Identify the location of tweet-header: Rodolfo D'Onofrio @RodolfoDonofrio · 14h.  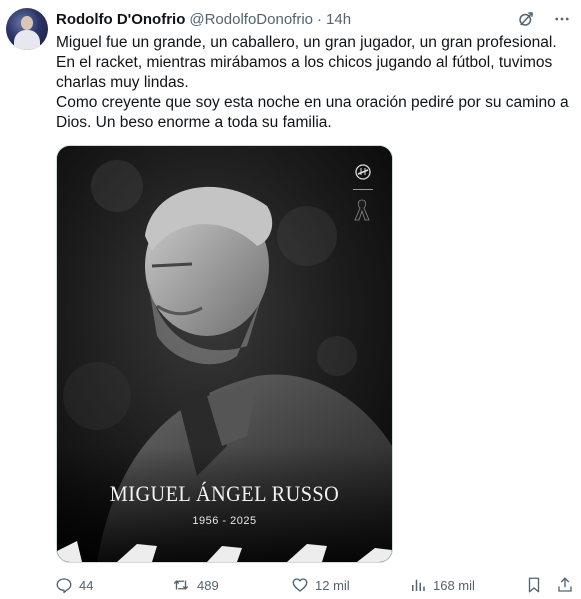
(203, 19).